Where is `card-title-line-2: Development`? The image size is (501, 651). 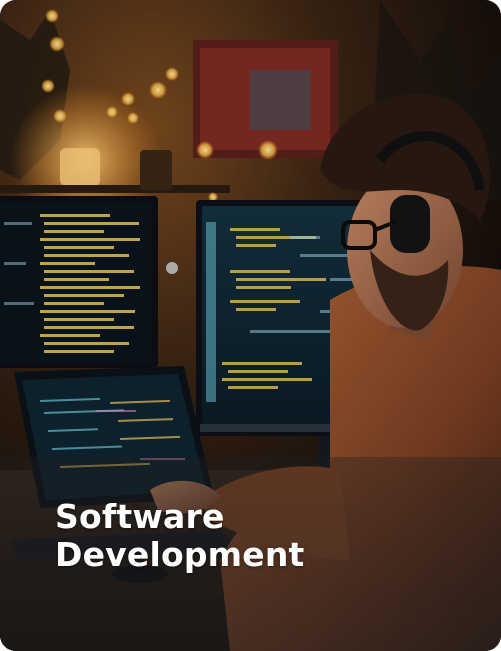 card-title-line-2: Development is located at coordinates (180, 554).